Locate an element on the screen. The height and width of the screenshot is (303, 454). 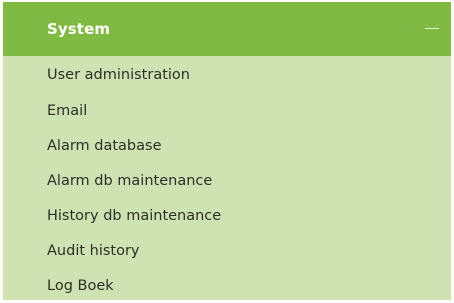
menu-item-user-administration: User administration is located at coordinates (227, 74).